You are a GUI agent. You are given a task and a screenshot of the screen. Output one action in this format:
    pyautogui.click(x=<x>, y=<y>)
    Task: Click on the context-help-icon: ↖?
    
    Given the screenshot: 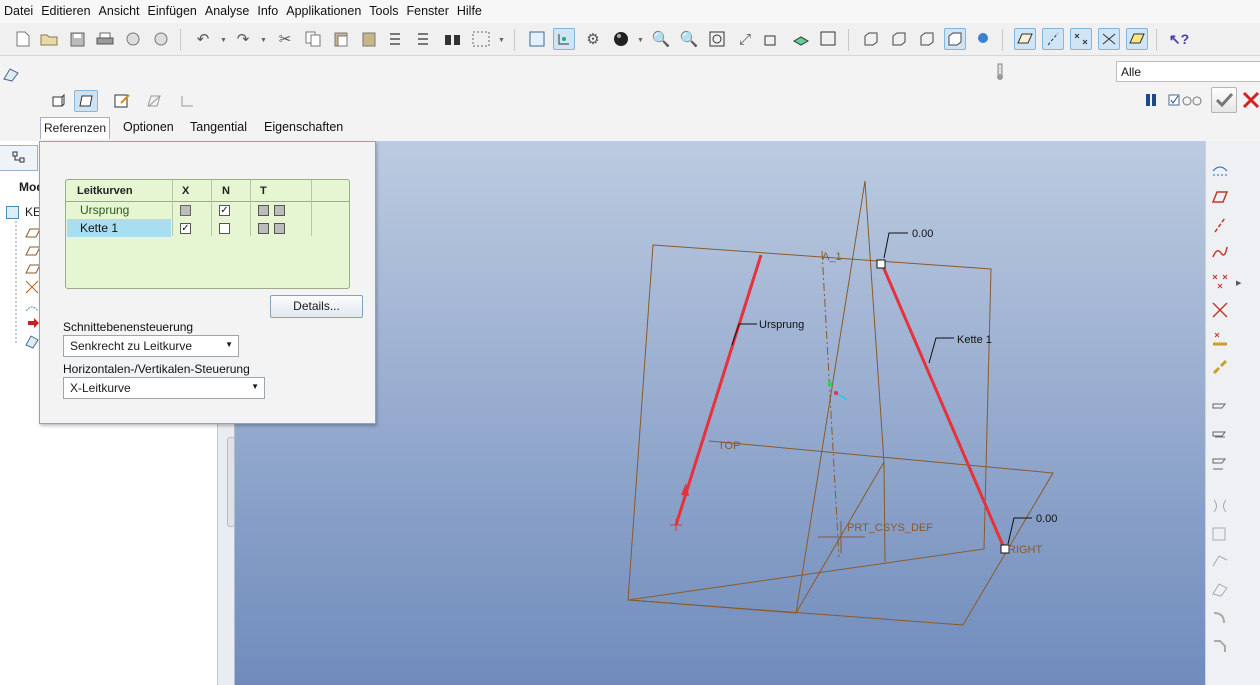 What is the action you would take?
    pyautogui.click(x=1179, y=39)
    